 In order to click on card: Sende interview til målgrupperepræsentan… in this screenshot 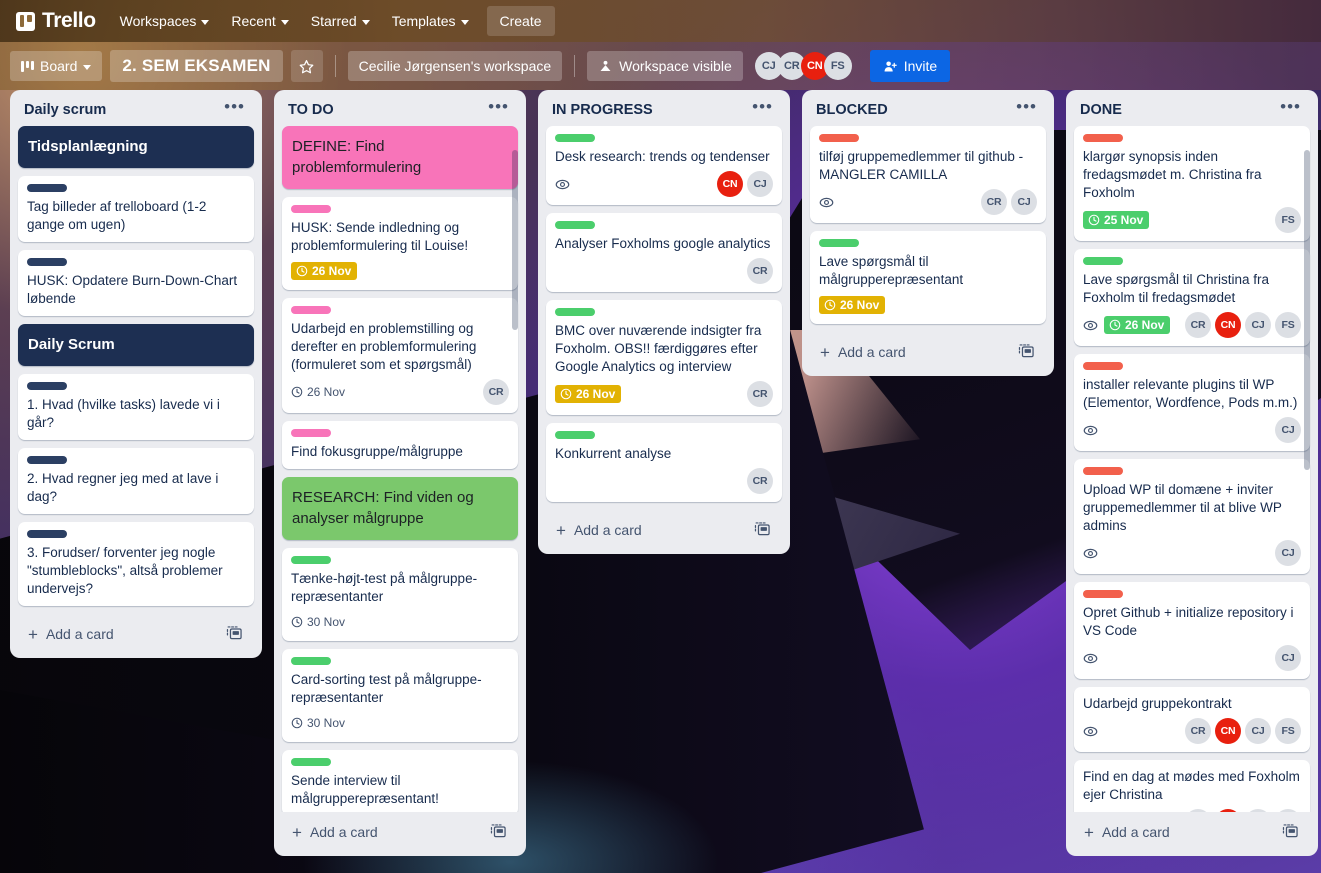, I will do `click(400, 781)`.